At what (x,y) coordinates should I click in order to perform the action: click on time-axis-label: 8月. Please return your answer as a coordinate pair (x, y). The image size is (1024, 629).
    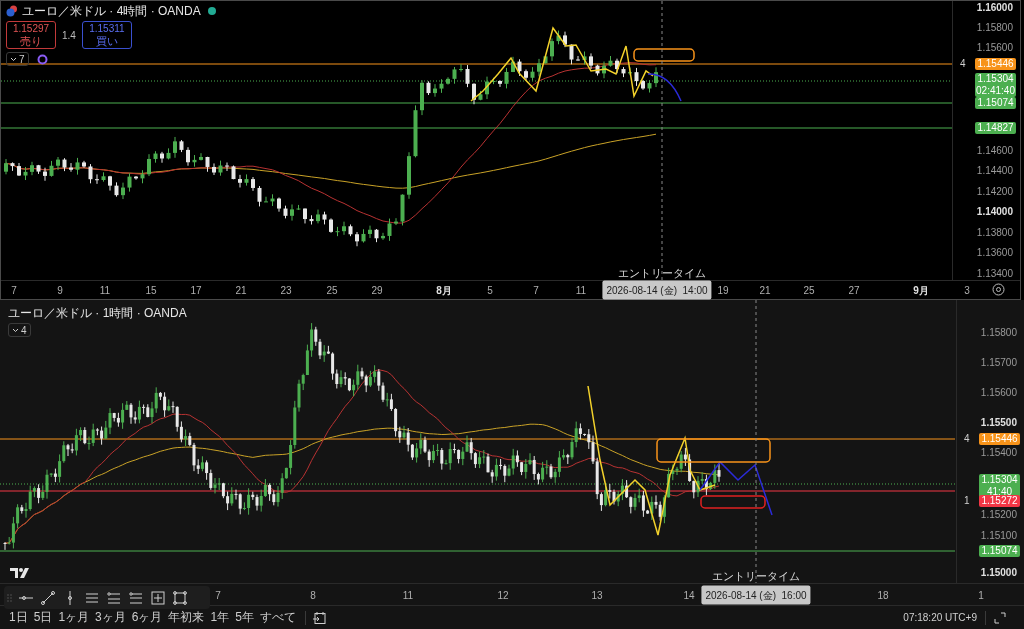
    Looking at the image, I should click on (444, 290).